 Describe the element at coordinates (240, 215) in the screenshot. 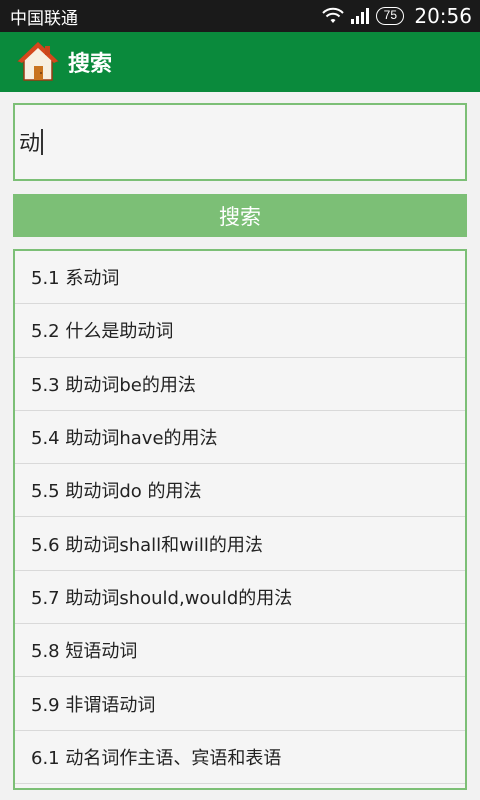

I see `search-button: 搜索` at that location.